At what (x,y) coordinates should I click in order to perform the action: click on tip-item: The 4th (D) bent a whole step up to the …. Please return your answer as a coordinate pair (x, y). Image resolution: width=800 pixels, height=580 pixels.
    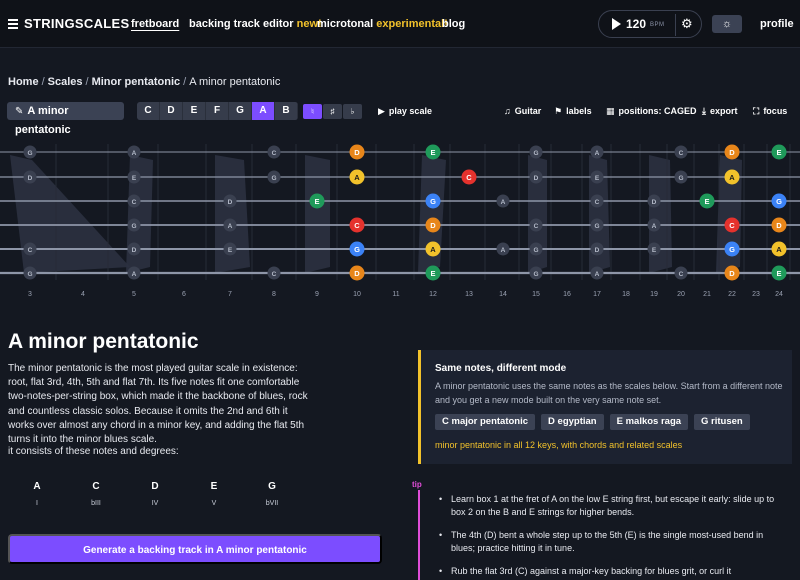
    Looking at the image, I should click on (609, 542).